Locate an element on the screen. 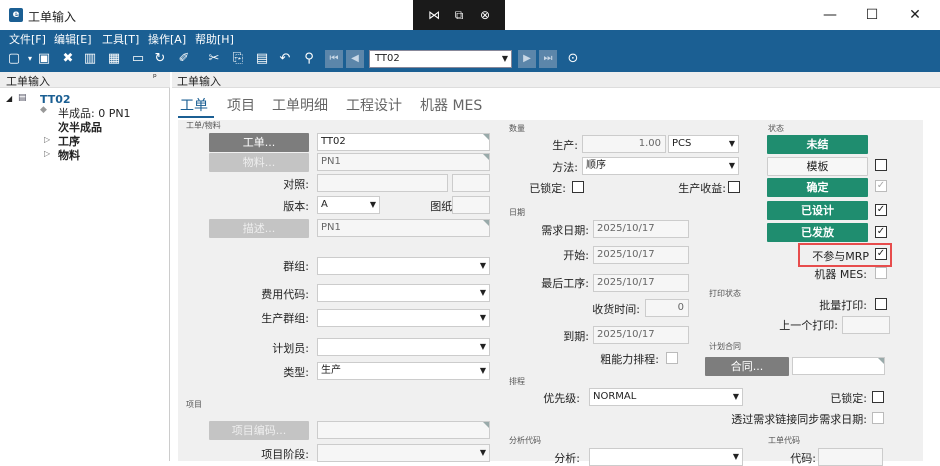 The width and height of the screenshot is (940, 466). sched-locked-label: 已锁定: is located at coordinates (848, 398).